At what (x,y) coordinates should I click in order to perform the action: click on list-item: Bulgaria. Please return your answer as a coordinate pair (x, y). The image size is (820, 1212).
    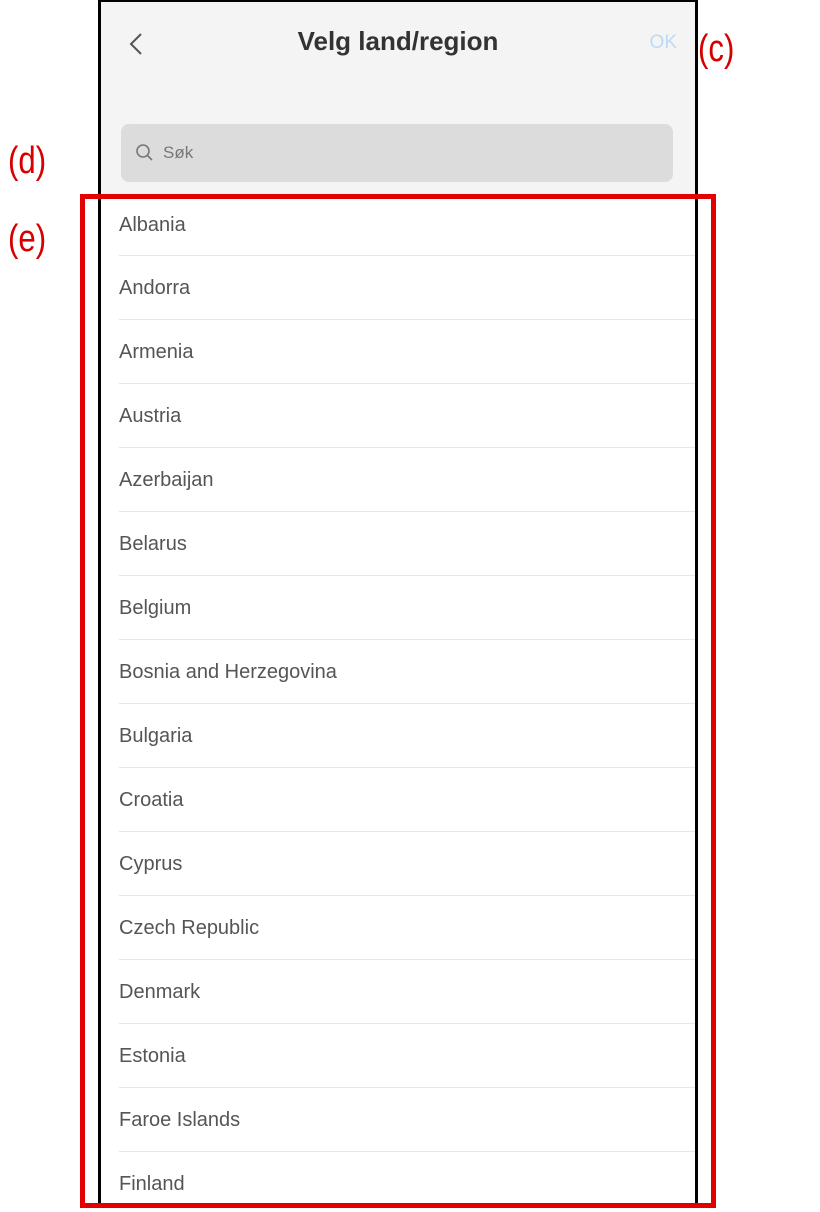
    Looking at the image, I should click on (398, 736).